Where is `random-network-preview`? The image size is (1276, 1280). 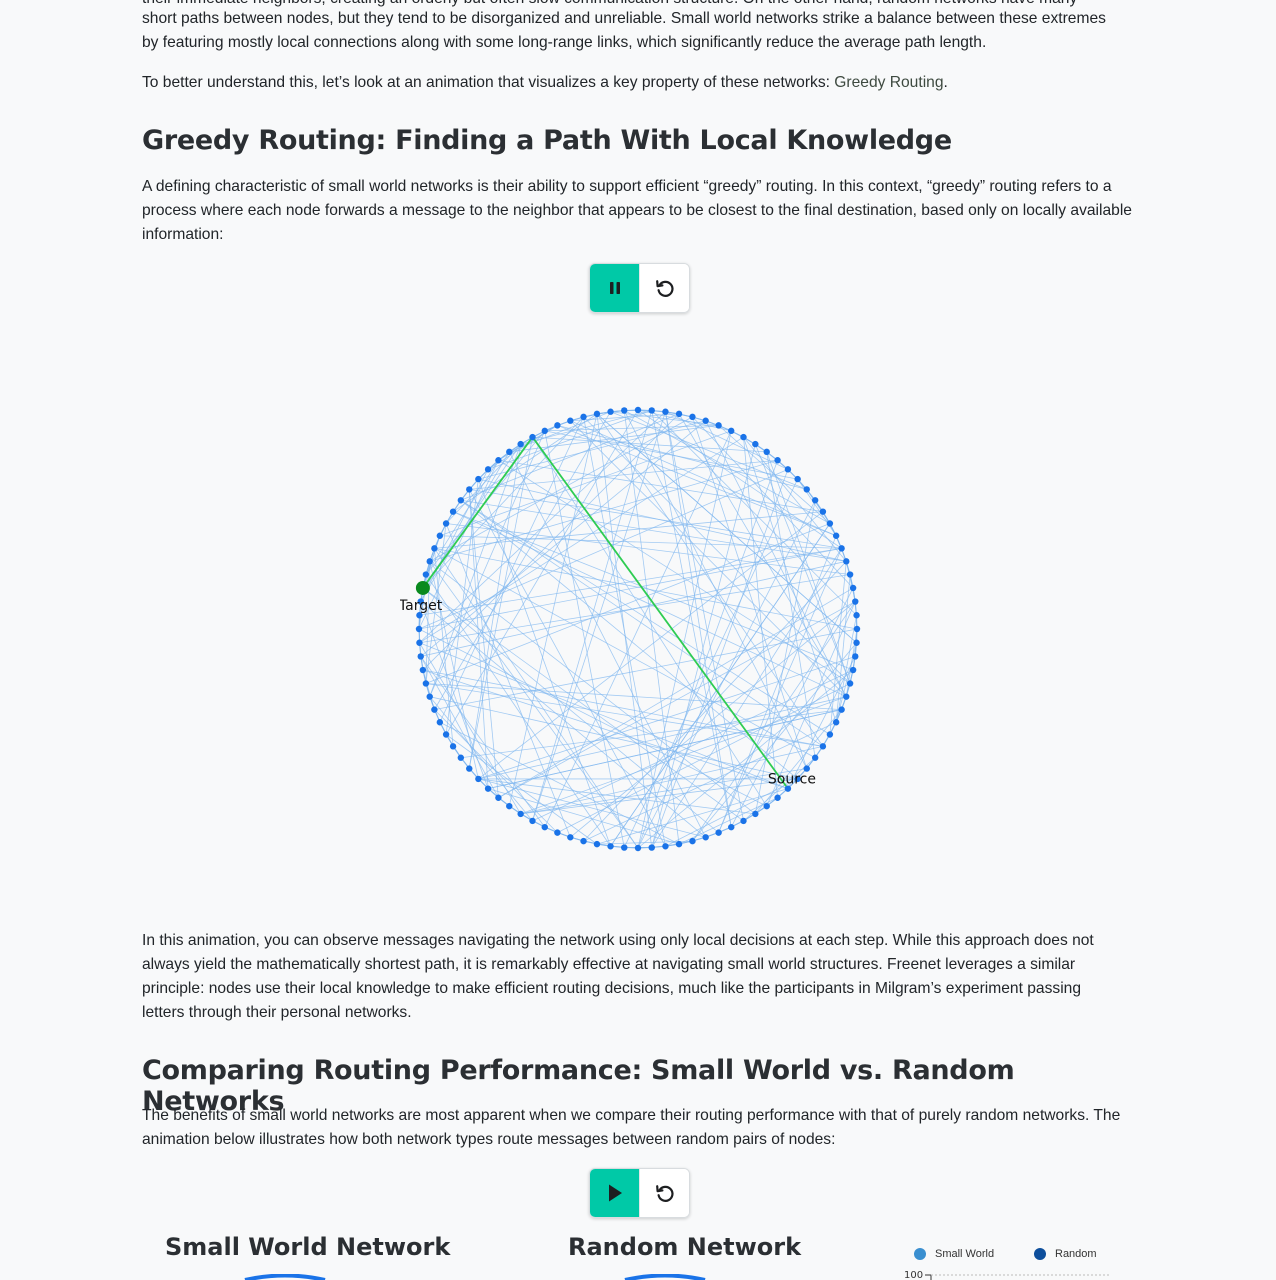 random-network-preview is located at coordinates (665, 1277).